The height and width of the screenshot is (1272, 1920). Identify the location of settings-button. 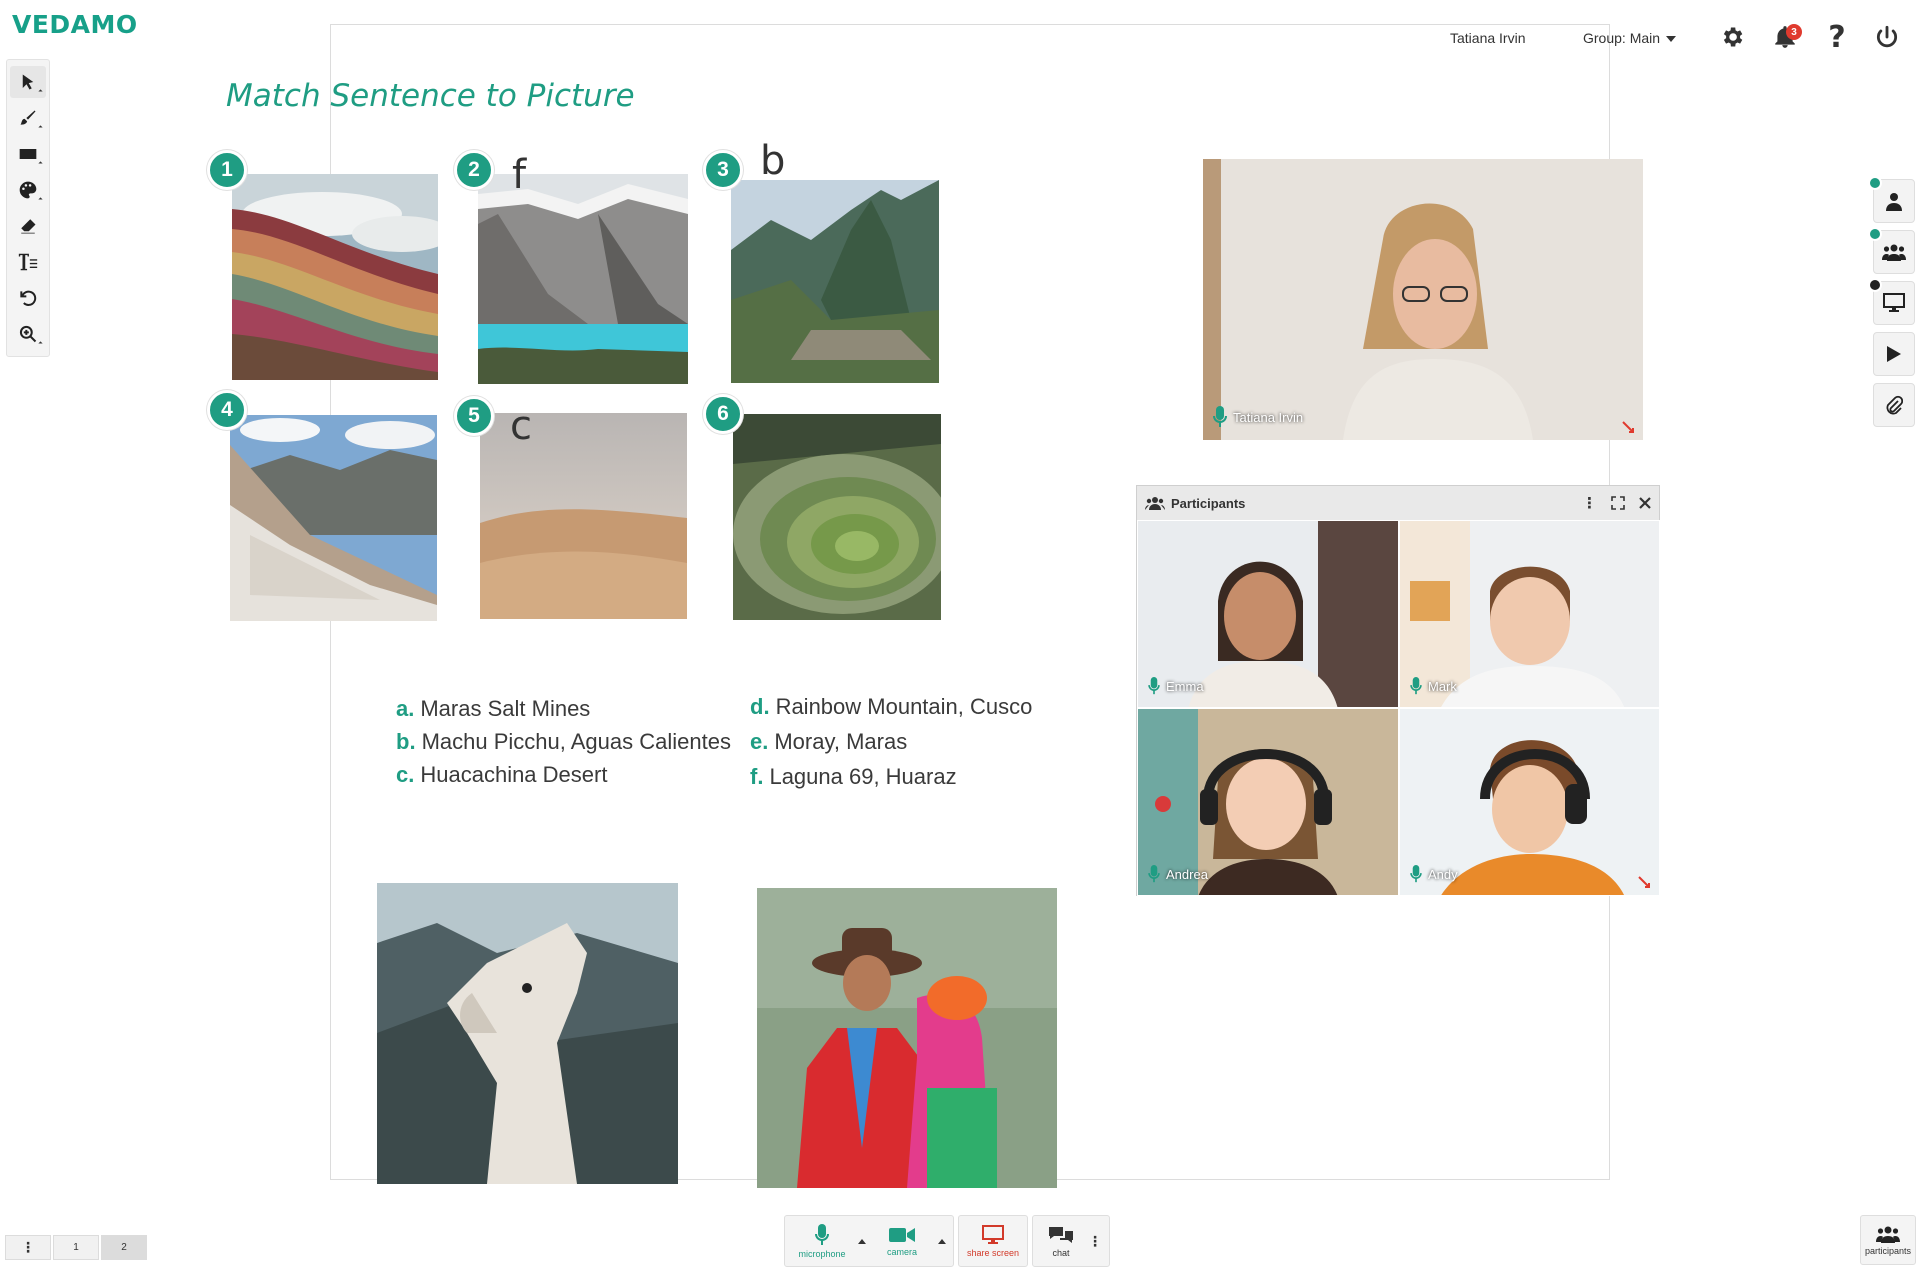
(1732, 37).